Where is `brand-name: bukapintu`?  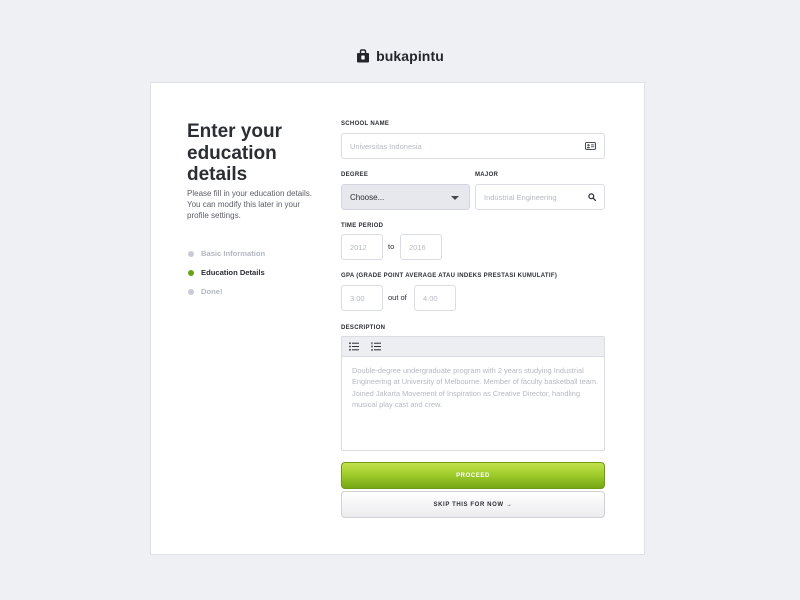 brand-name: bukapintu is located at coordinates (410, 56).